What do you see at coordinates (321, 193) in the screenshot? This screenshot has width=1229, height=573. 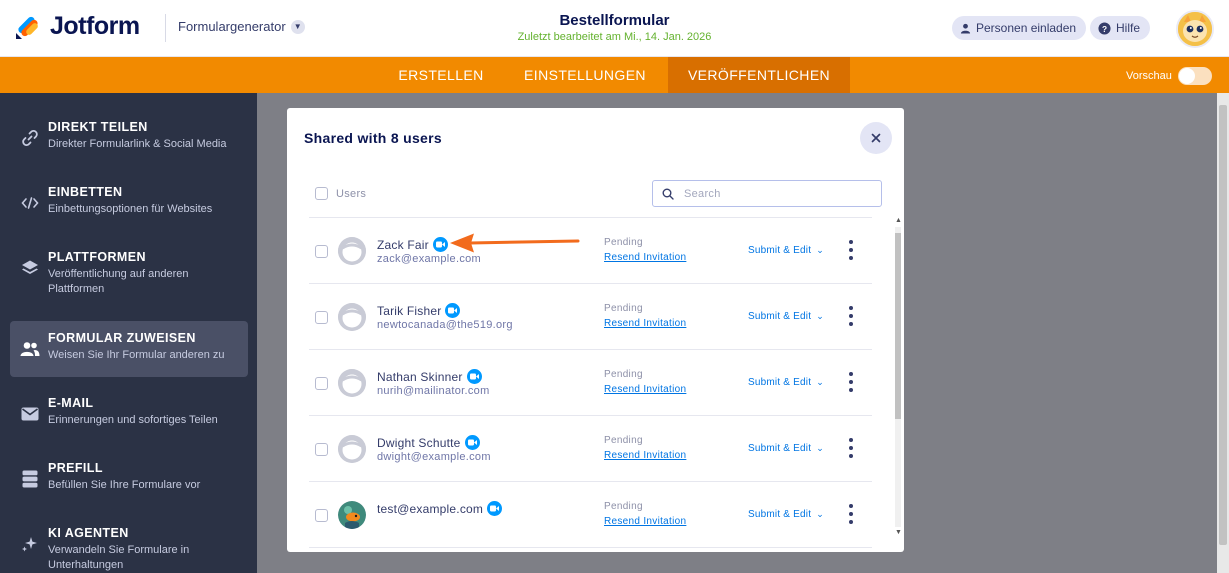 I see `select-all-checkbox` at bounding box center [321, 193].